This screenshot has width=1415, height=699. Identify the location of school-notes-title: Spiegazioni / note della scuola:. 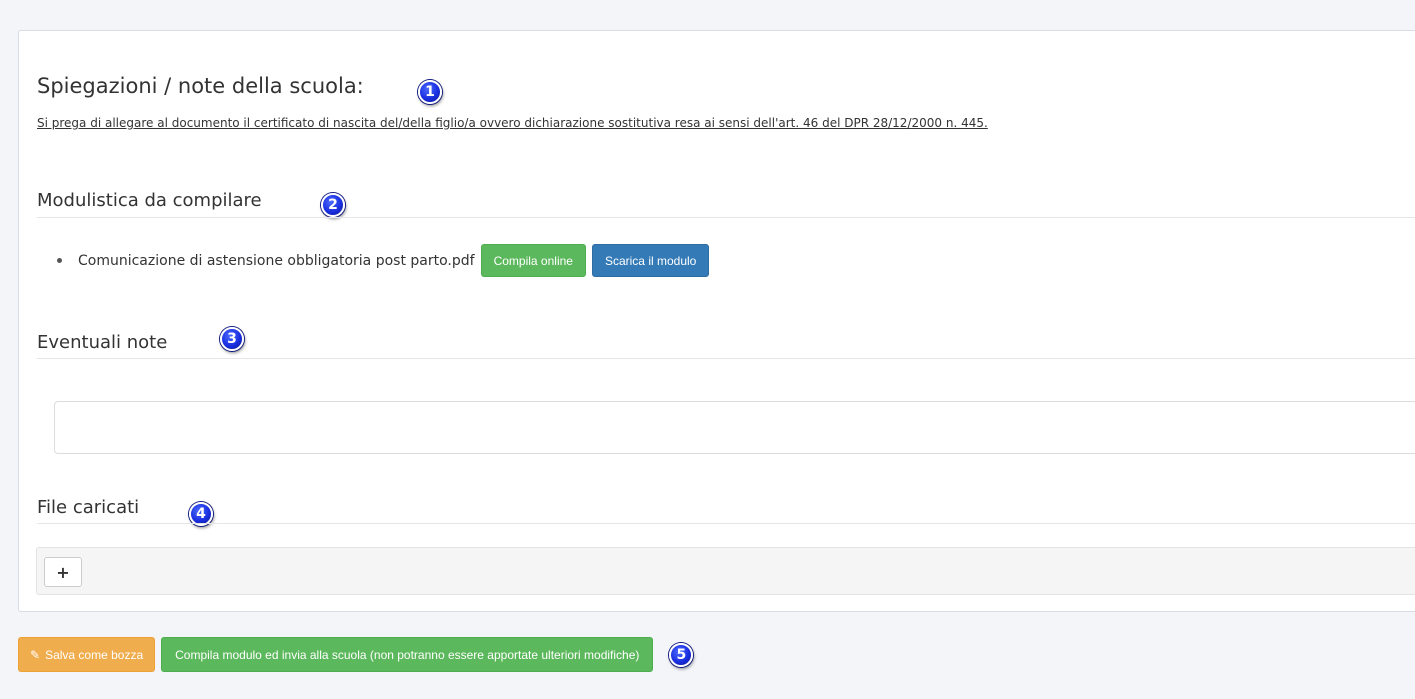
(200, 86).